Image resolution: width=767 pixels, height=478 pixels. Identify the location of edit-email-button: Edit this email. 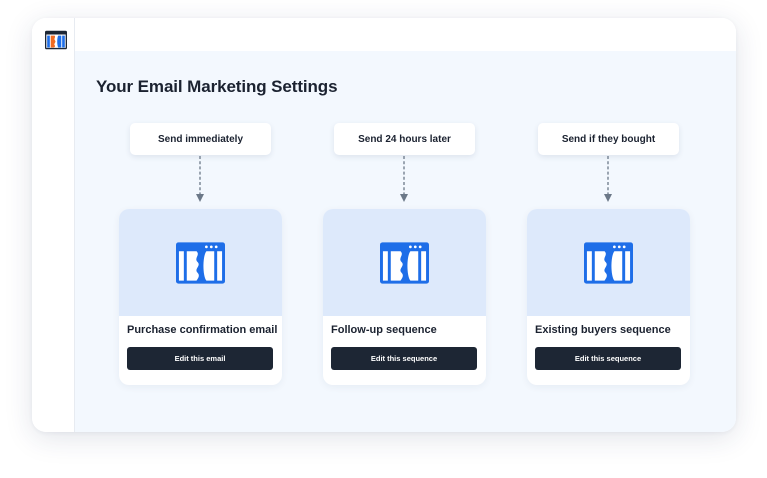
(200, 358).